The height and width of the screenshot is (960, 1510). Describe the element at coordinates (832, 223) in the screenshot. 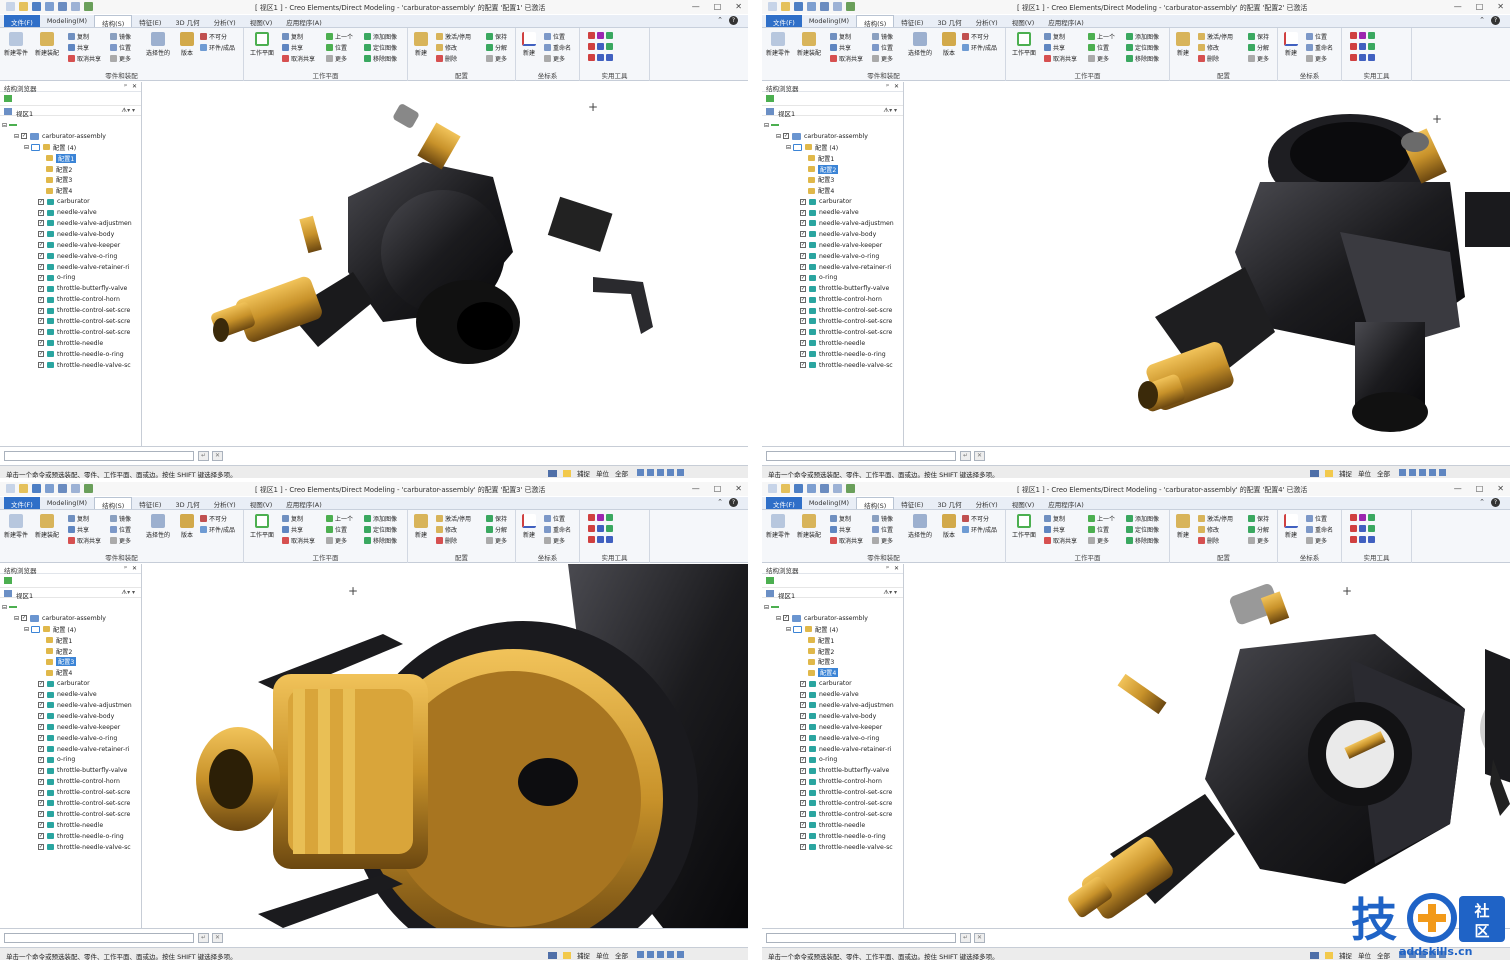

I see `tree-part-row: ✓ needle-valve-adjustmen` at that location.